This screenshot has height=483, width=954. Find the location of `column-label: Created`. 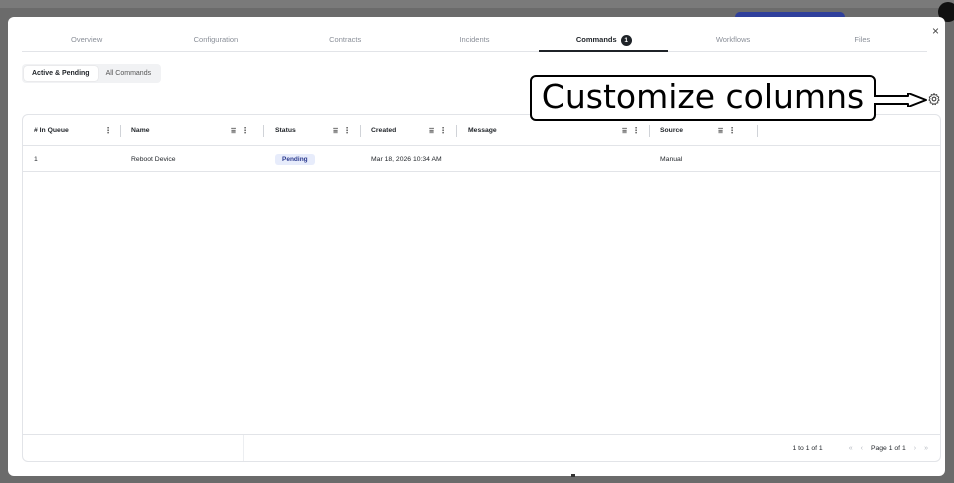

column-label: Created is located at coordinates (384, 130).